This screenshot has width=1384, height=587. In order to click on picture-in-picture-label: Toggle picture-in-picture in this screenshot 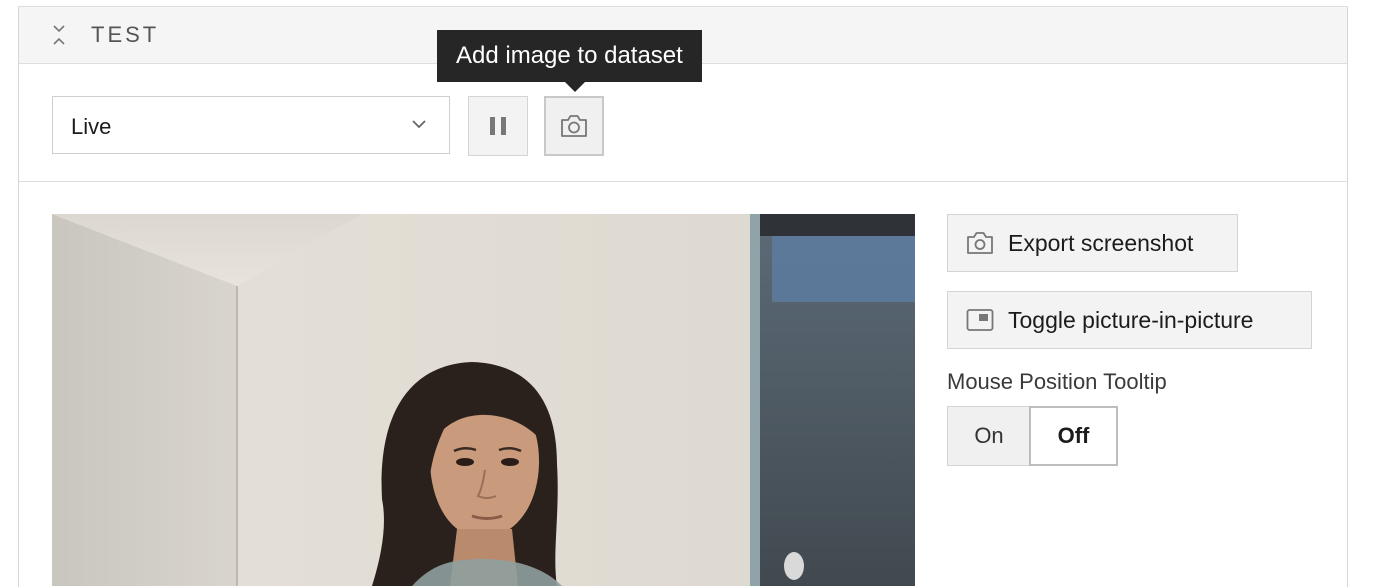, I will do `click(1131, 319)`.